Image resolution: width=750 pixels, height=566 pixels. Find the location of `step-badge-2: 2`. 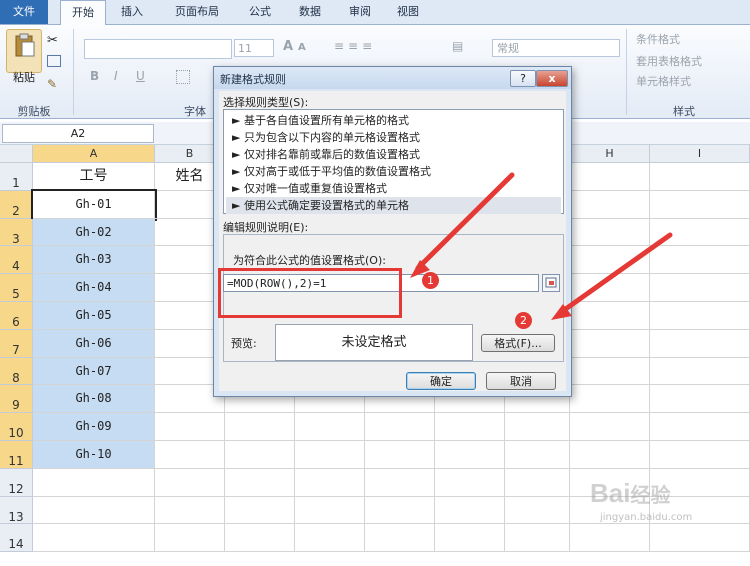

step-badge-2: 2 is located at coordinates (523, 320).